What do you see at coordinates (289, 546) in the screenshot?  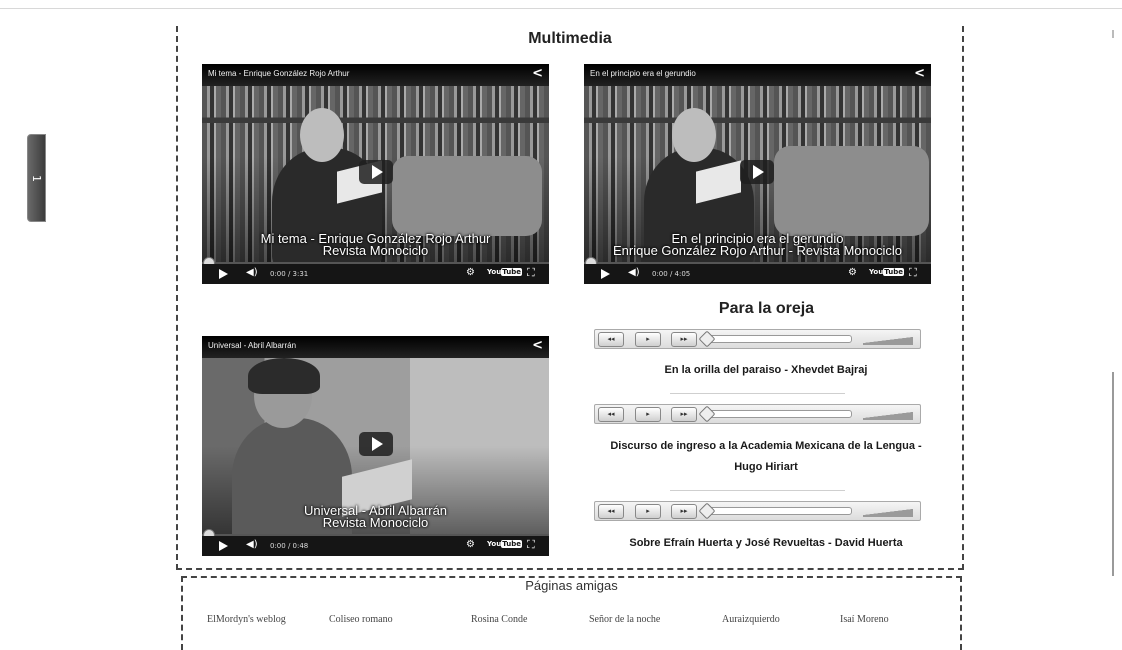 I see `video-time: 0:00 / 0:48` at bounding box center [289, 546].